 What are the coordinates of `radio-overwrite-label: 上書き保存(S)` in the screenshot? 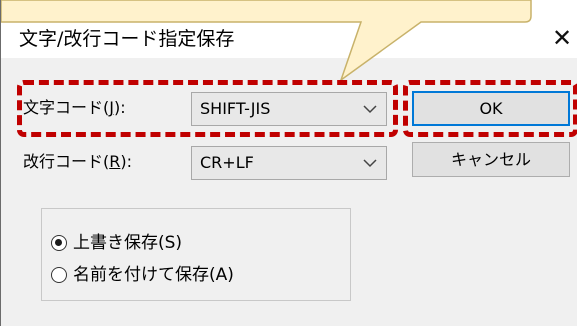 It's located at (128, 243).